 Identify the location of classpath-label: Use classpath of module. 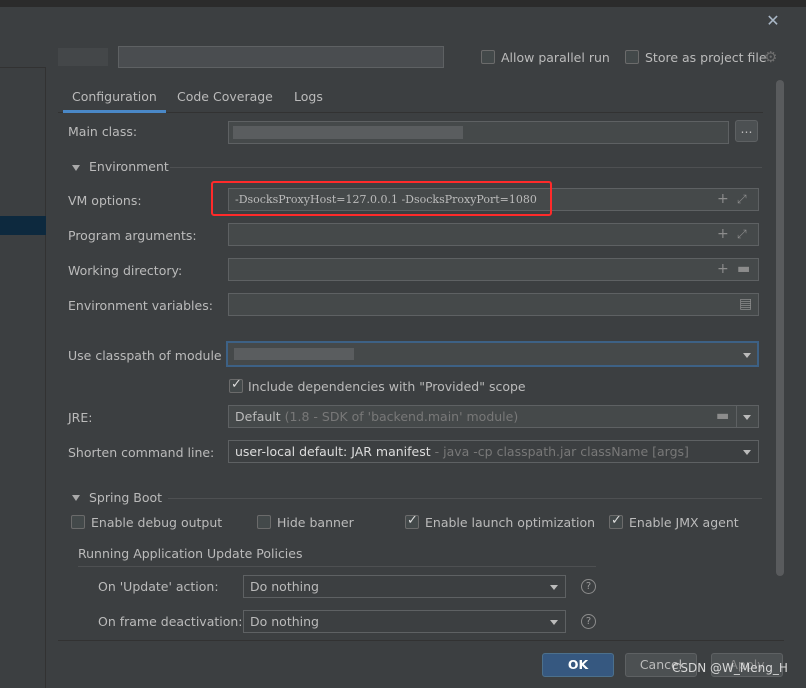
(145, 355).